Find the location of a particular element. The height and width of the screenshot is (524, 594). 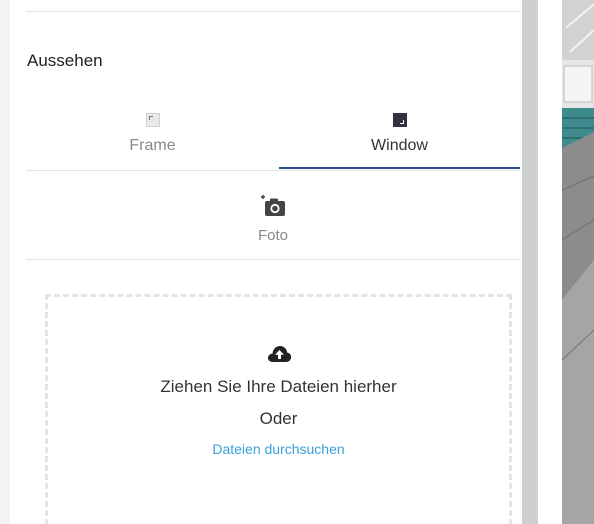

top-divider is located at coordinates (273, 11).